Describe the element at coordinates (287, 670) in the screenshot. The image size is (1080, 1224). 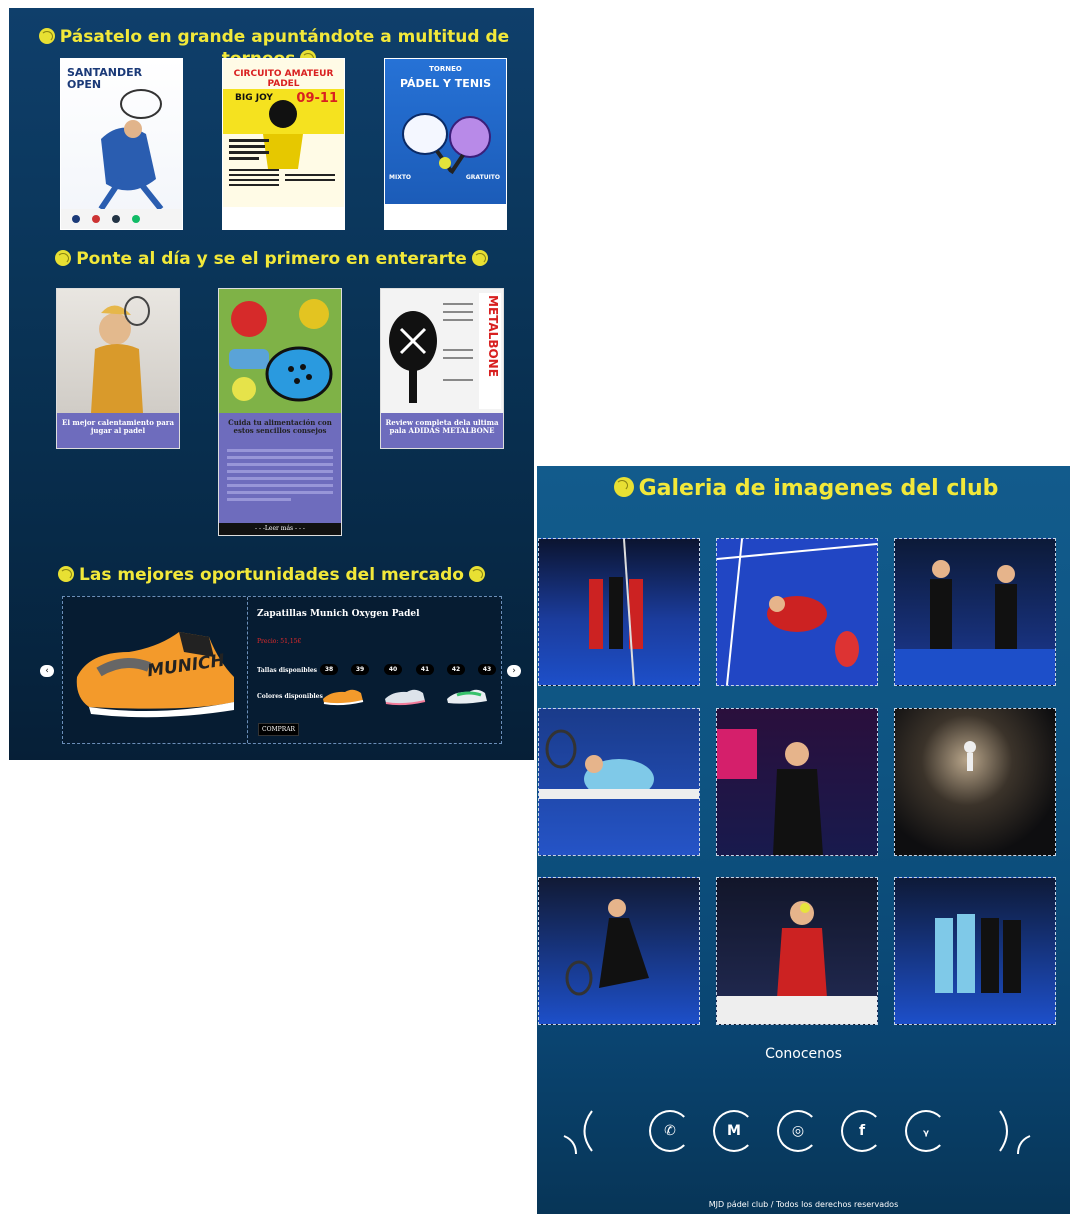
I see `sizes-label: Tallas disponibles` at that location.